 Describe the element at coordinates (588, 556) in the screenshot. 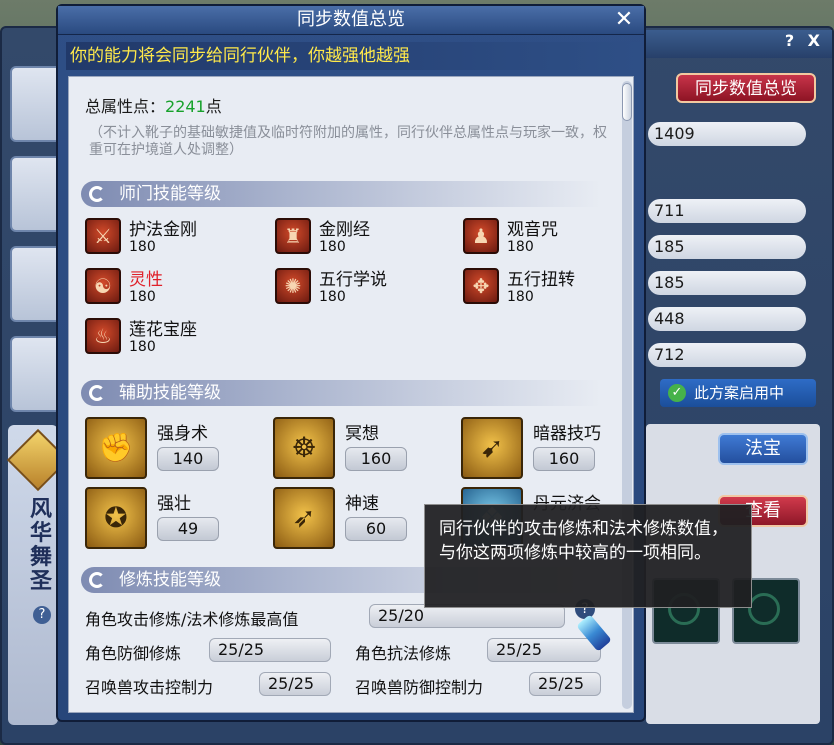

I see `cultivation-tooltip: 同行伙伴的攻击修炼和法术修炼数值，与你这两项修炼中较高的一项相同。` at that location.